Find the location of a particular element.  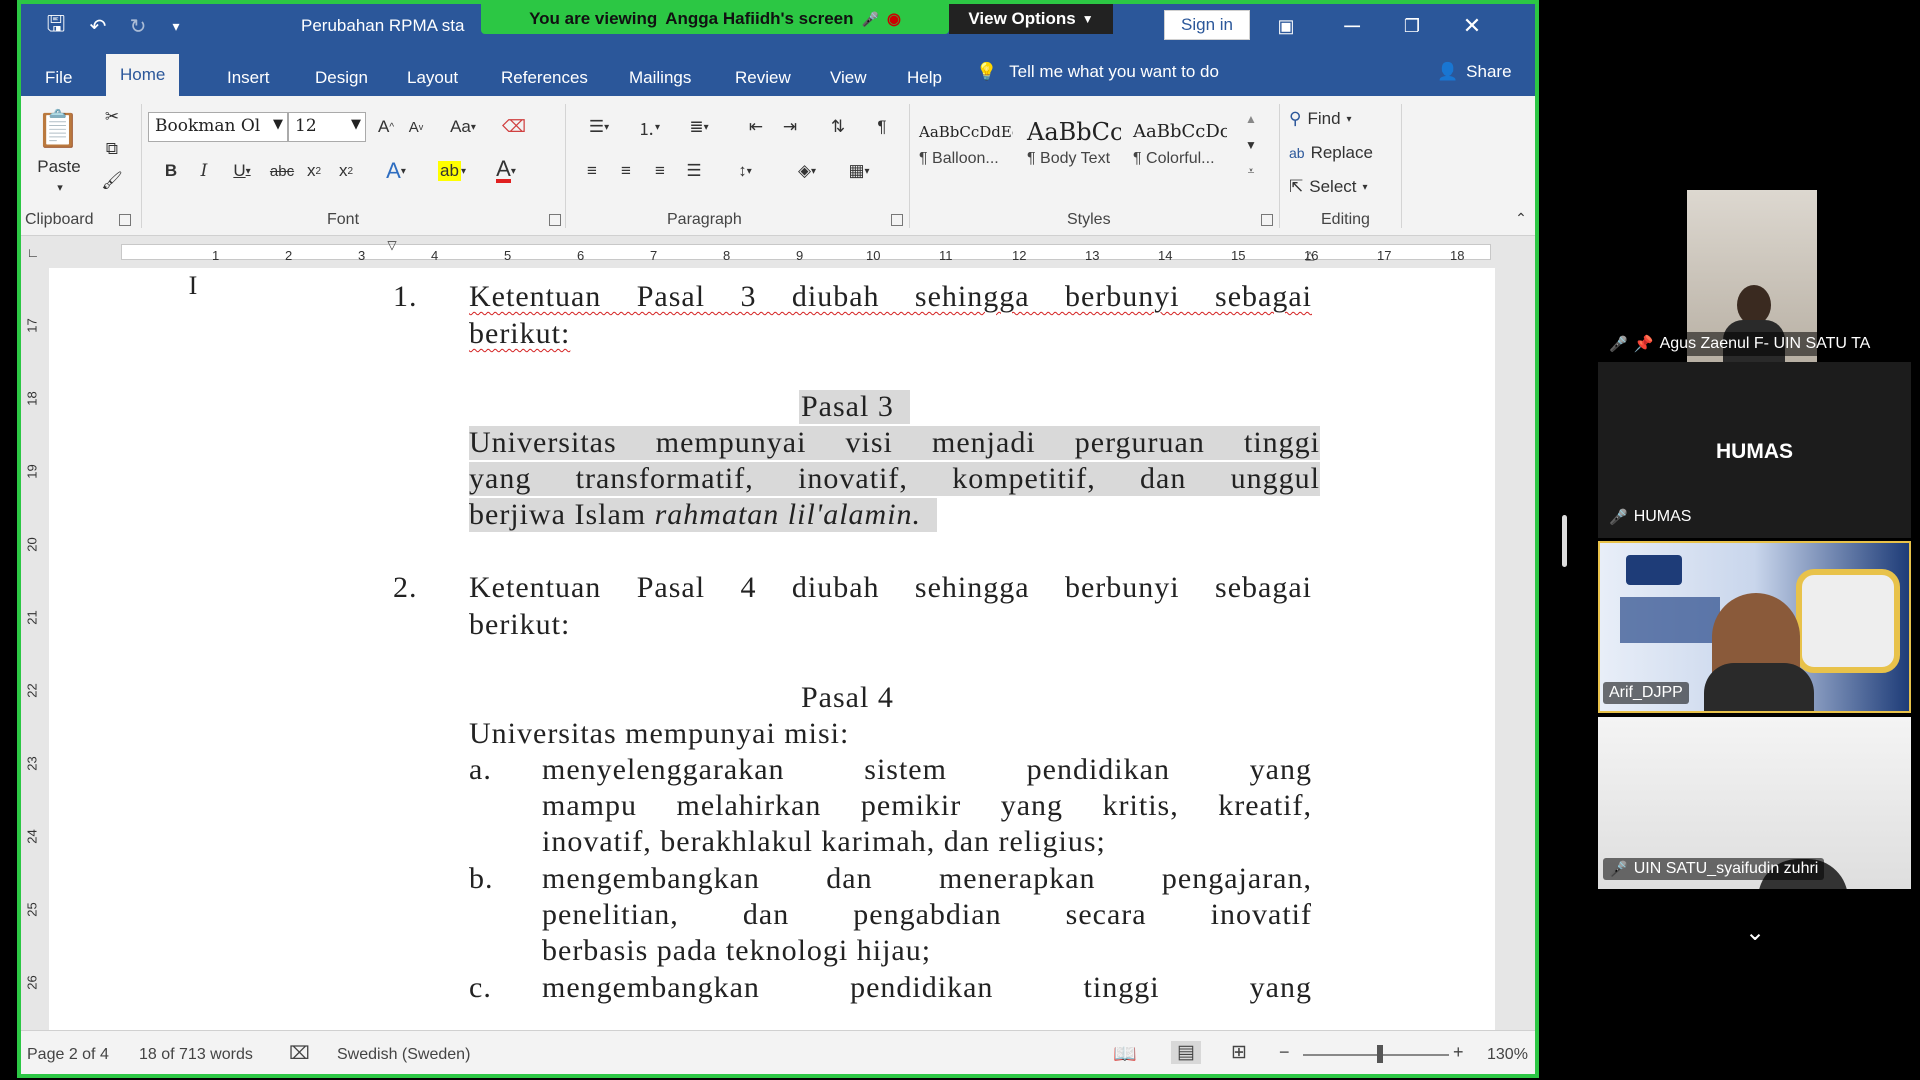

font-launcher-icon is located at coordinates (555, 220).